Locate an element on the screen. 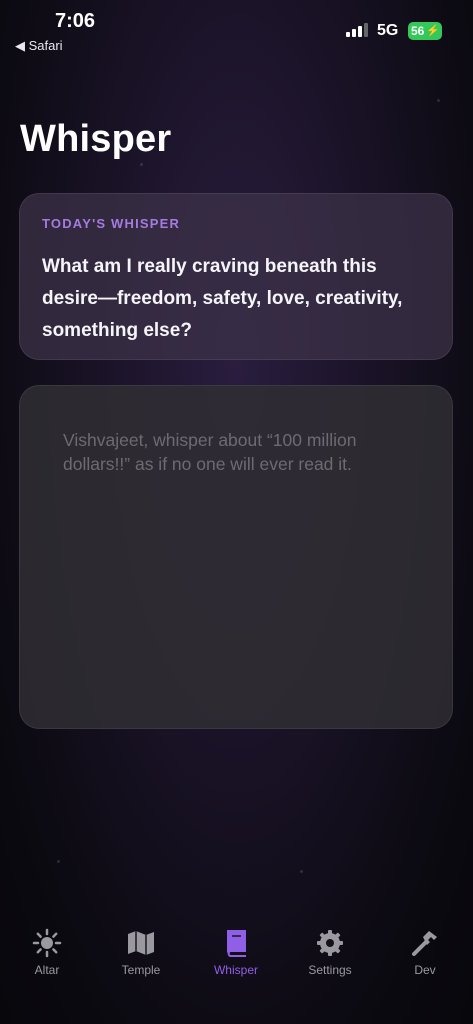 The height and width of the screenshot is (1024, 473). tab-label: Whisper is located at coordinates (235, 970).